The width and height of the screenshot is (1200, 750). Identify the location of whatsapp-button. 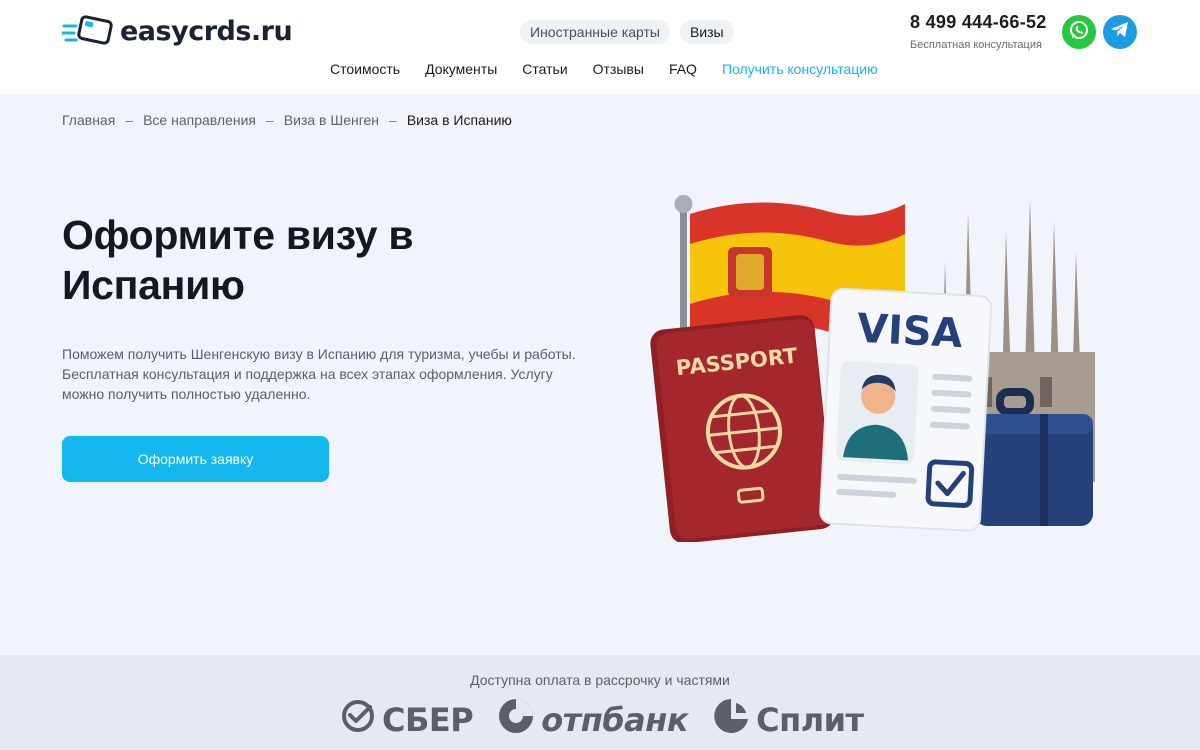
(1079, 32).